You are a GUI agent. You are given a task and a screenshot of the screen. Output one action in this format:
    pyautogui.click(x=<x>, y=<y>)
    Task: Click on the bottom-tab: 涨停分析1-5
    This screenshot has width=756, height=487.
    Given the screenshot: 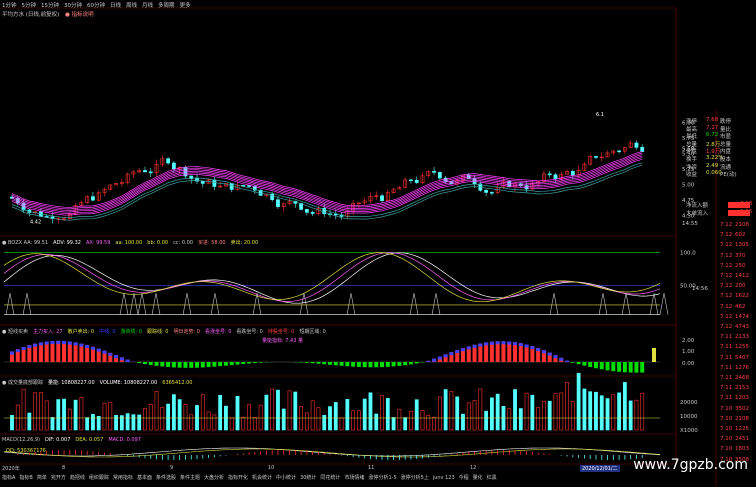 What is the action you would take?
    pyautogui.click(x=382, y=478)
    